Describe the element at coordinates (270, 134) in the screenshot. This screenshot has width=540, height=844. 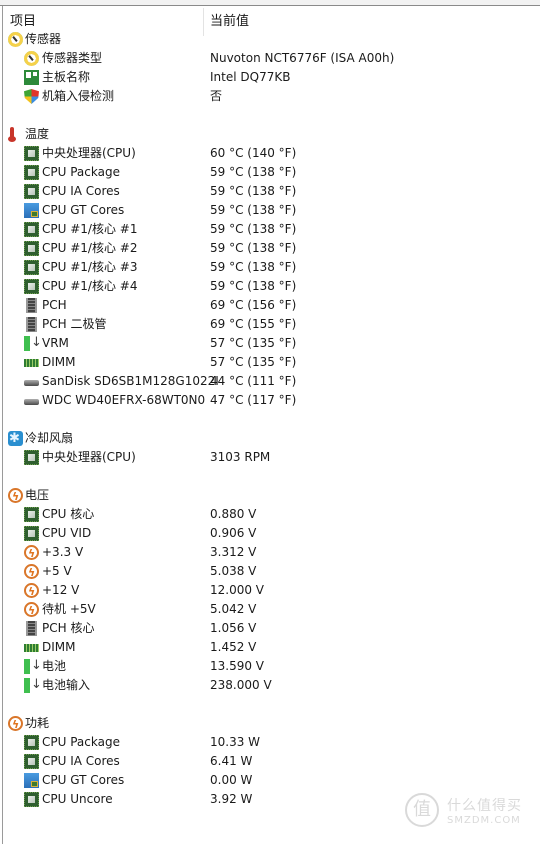
I see `tree-group: 温度` at that location.